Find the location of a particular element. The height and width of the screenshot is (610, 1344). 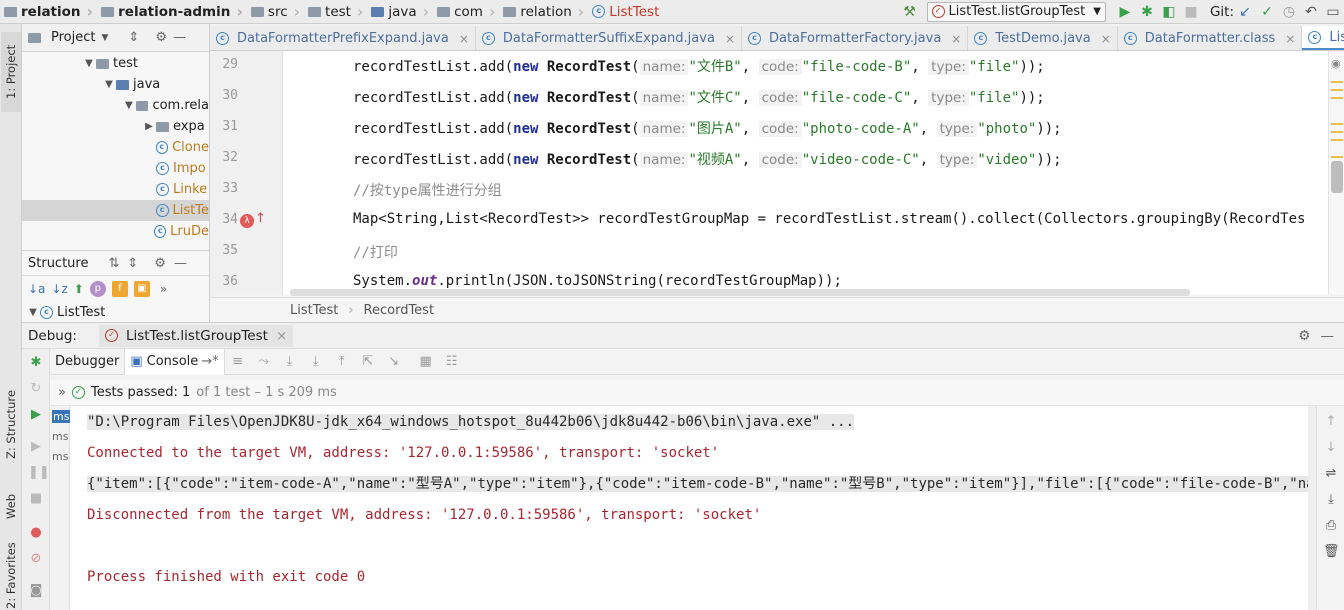

sort-visibility-icon: ↓z is located at coordinates (59, 289).